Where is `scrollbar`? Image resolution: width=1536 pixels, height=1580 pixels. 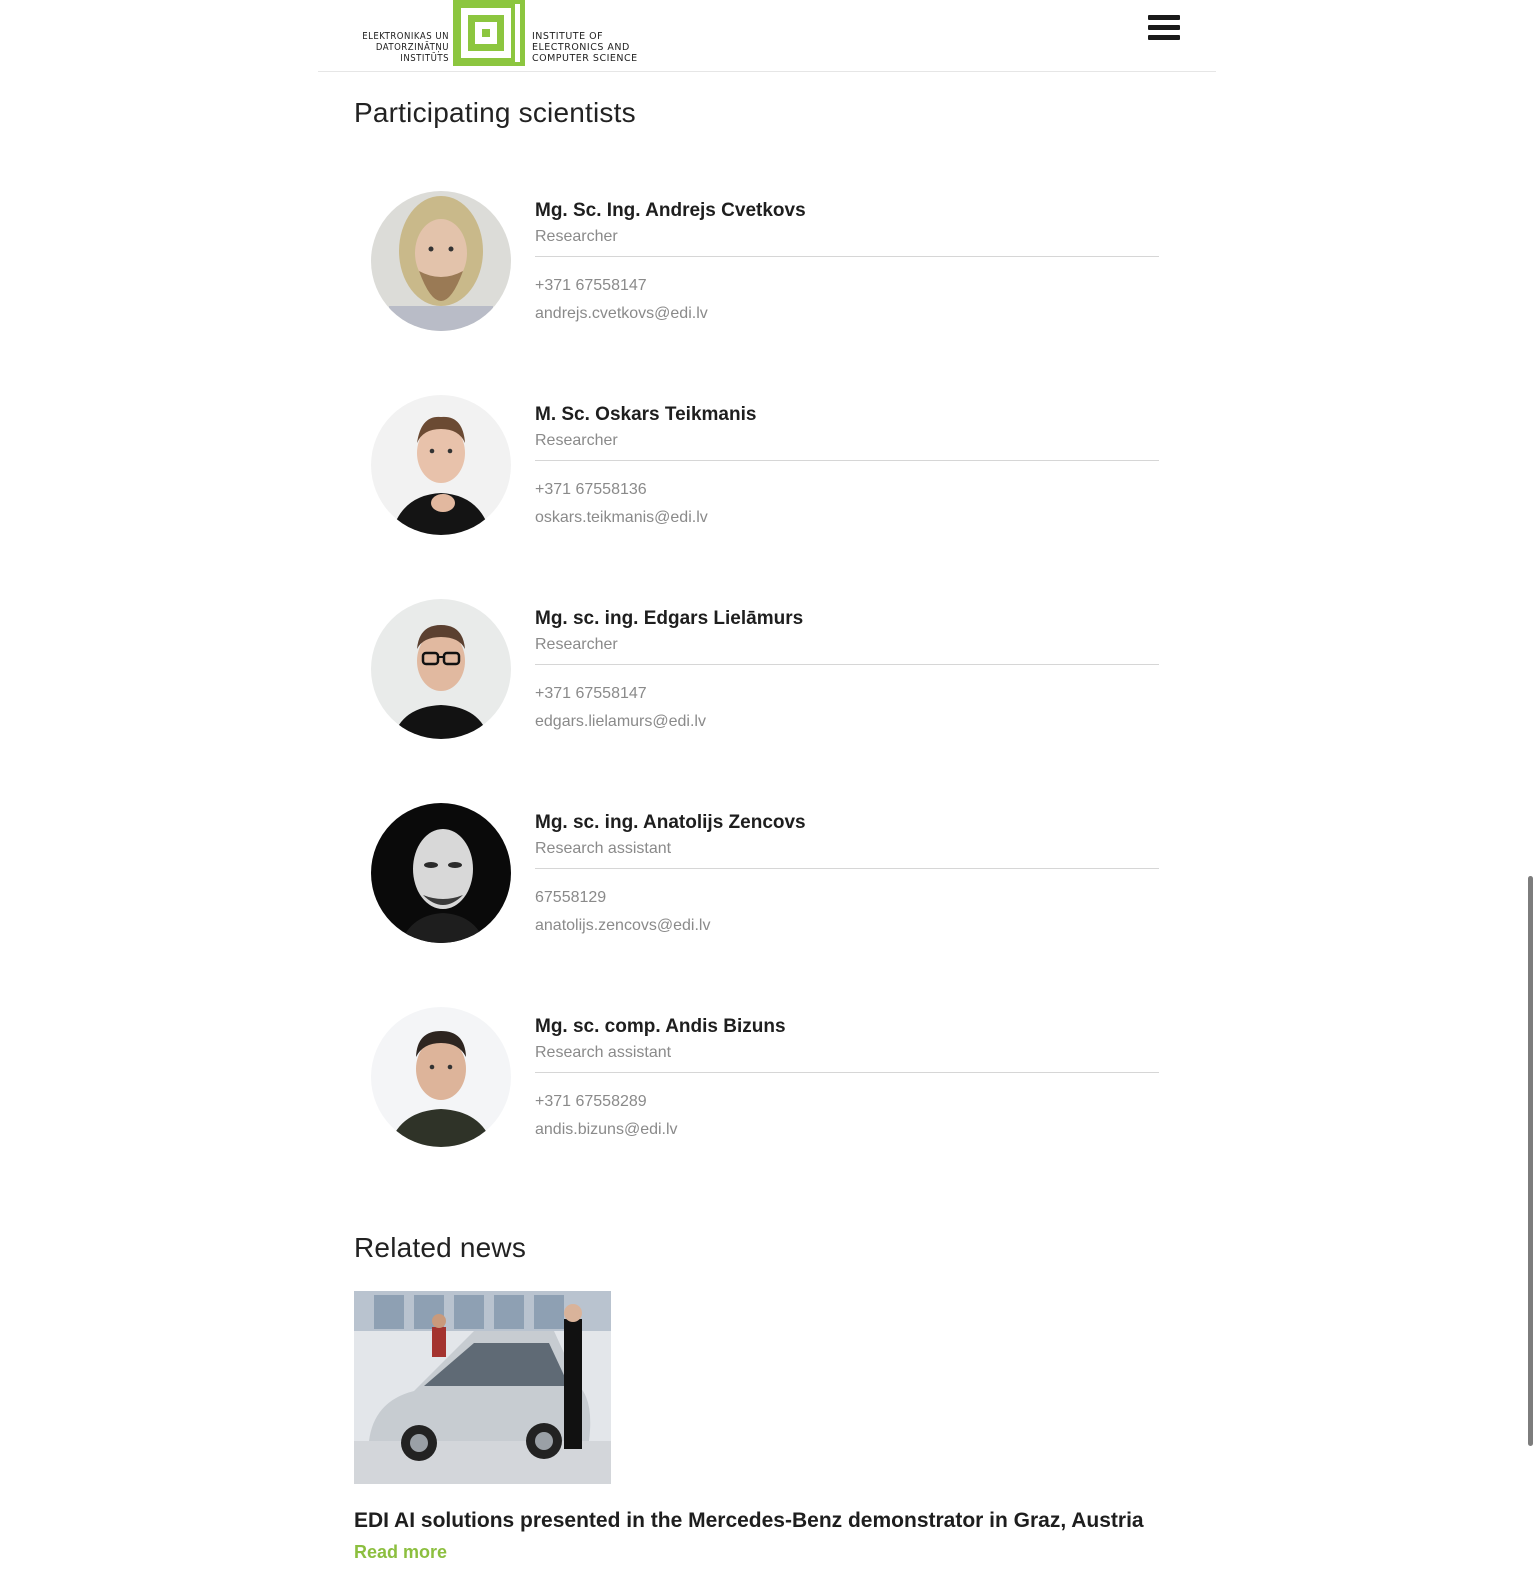 scrollbar is located at coordinates (1531, 790).